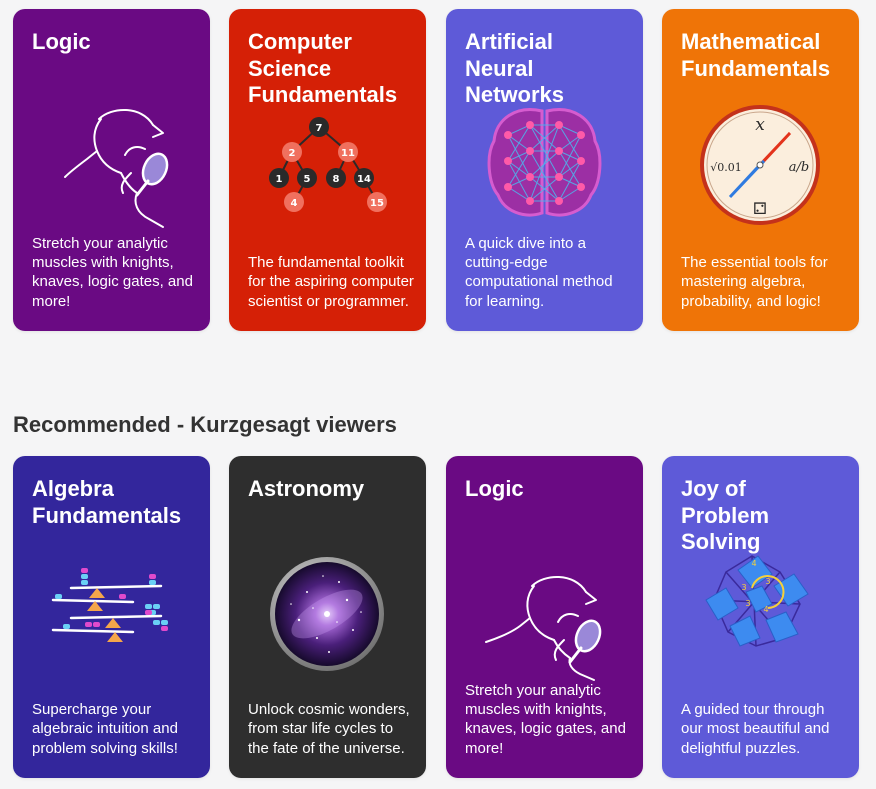  Describe the element at coordinates (760, 125) in the screenshot. I see `compass-label-x: x` at that location.